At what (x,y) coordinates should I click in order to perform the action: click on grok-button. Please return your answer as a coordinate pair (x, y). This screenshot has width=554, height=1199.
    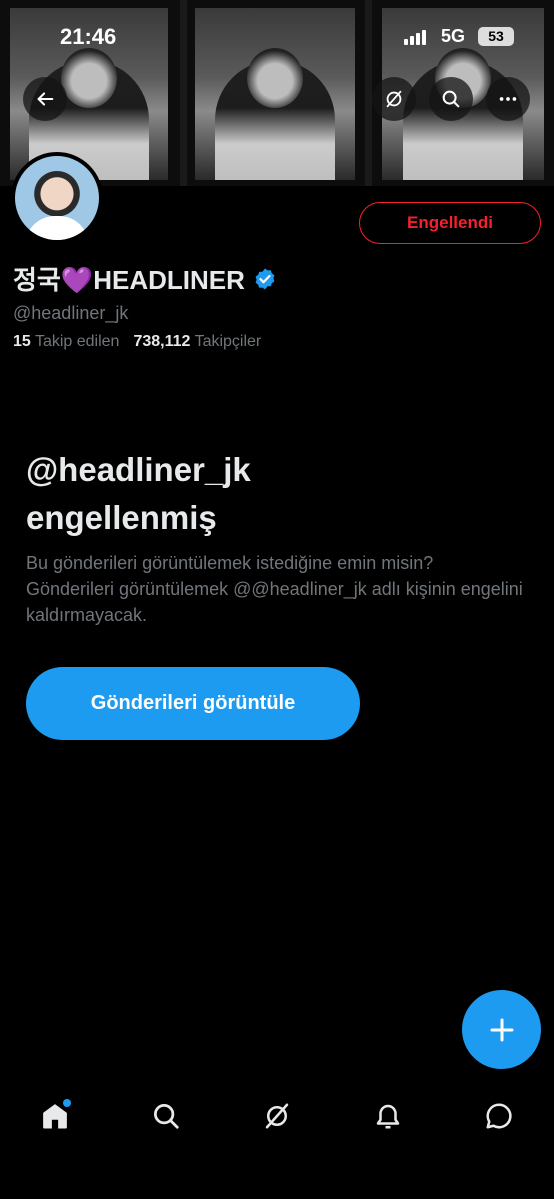
    Looking at the image, I should click on (394, 99).